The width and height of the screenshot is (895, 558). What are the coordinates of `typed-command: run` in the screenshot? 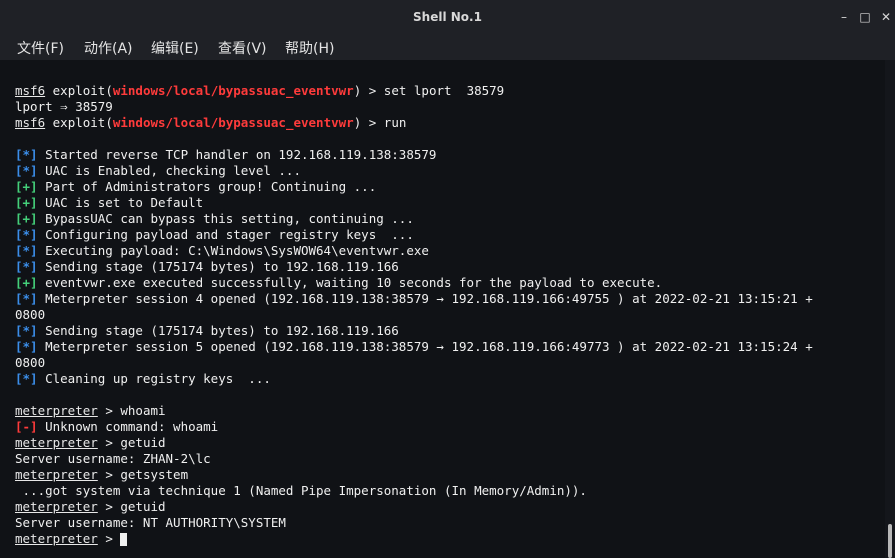 It's located at (395, 122).